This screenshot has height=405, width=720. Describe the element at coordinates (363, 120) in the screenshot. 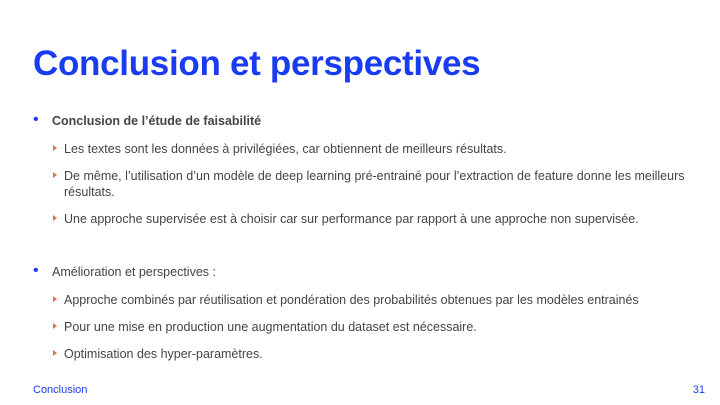

I see `section-heading-conclusion: • Conclusion de l’étude de faisabilité` at that location.